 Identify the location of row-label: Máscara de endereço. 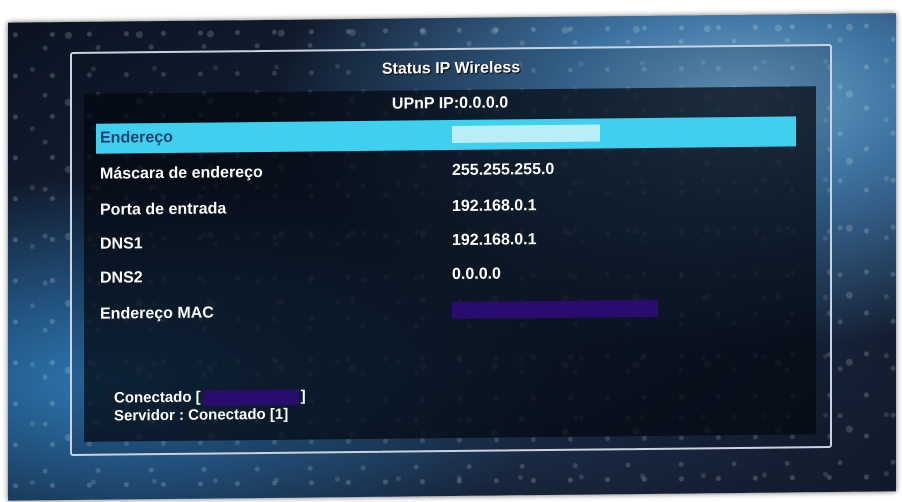
(181, 173).